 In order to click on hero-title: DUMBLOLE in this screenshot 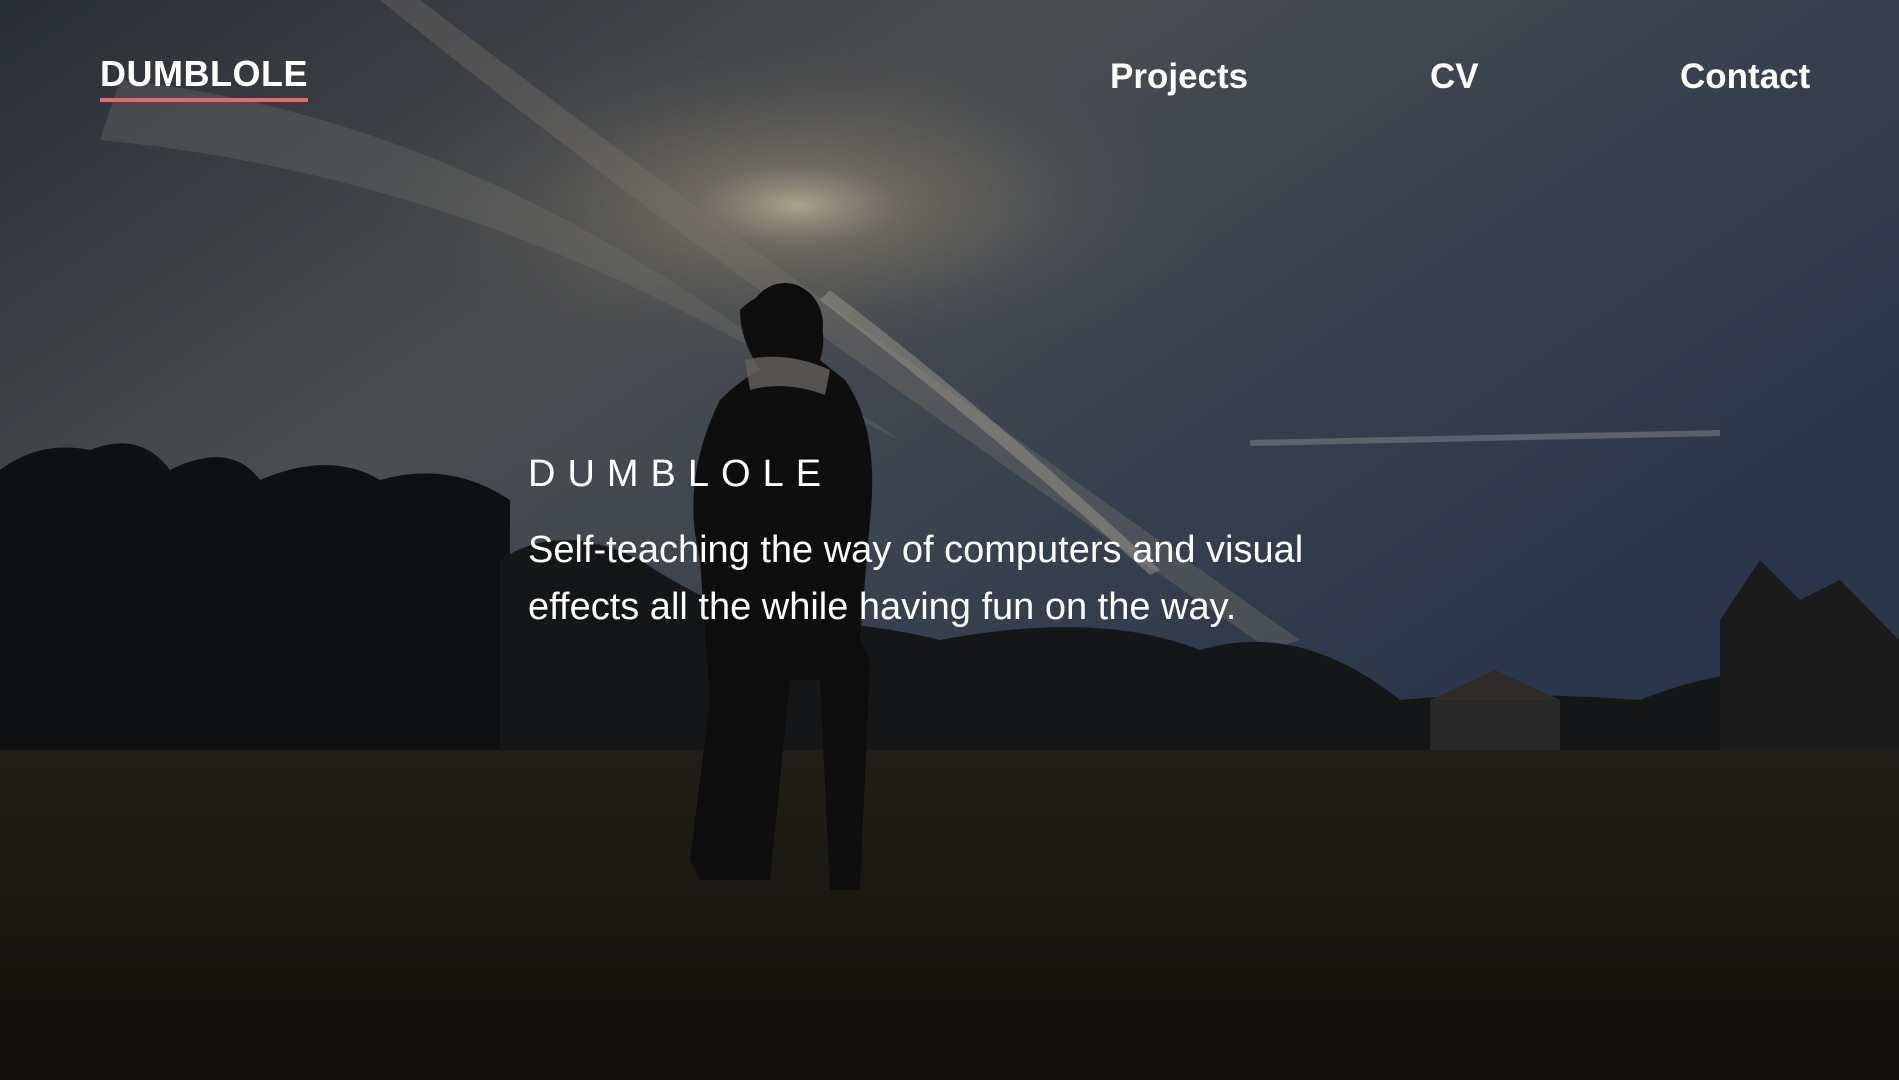, I will do `click(681, 474)`.